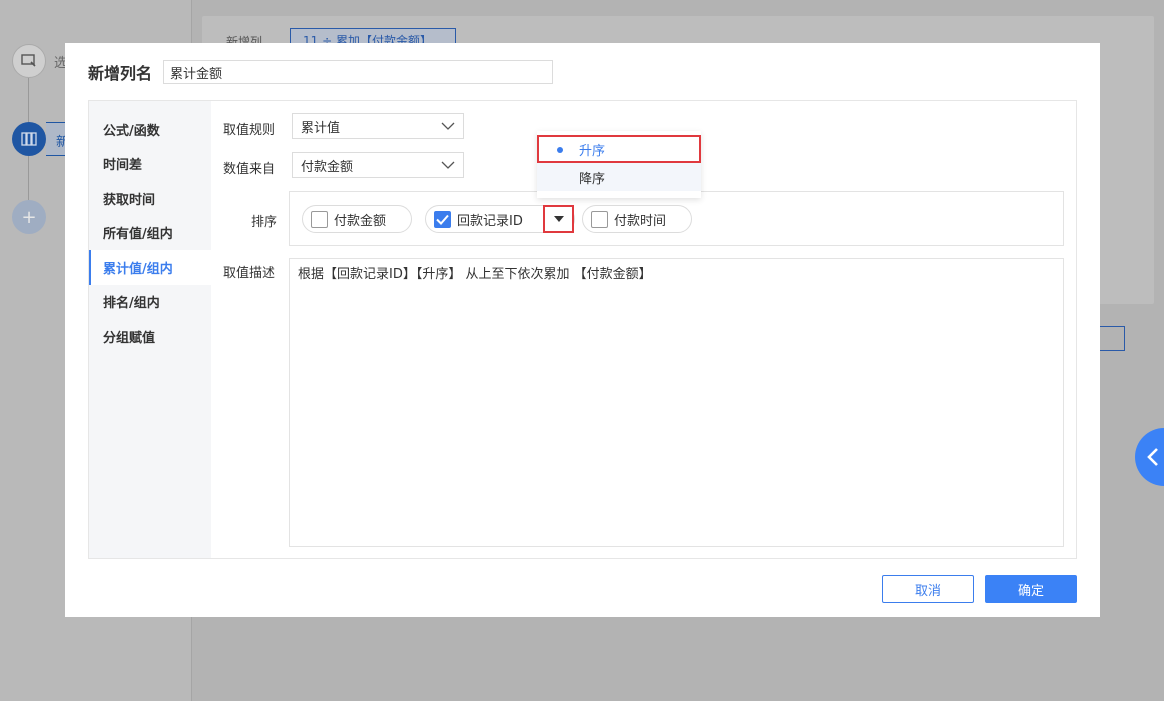  I want to click on chevron-left-icon, so click(1152, 457).